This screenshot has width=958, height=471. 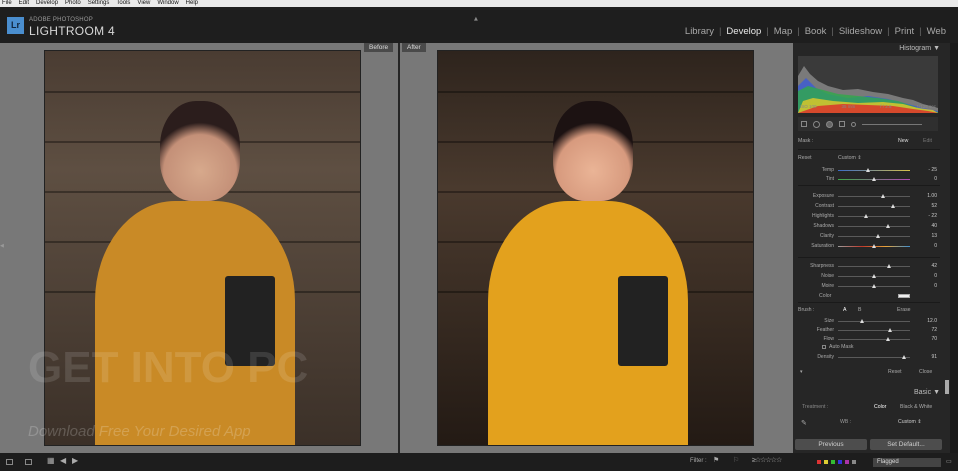 What do you see at coordinates (699, 31) in the screenshot?
I see `module-library: Library` at bounding box center [699, 31].